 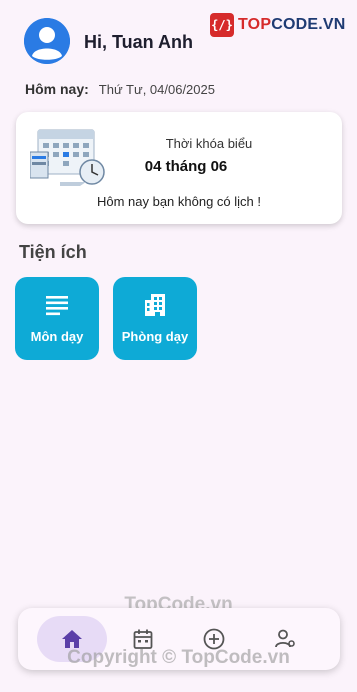 What do you see at coordinates (57, 89) in the screenshot?
I see `today-label: Hôm nay:` at bounding box center [57, 89].